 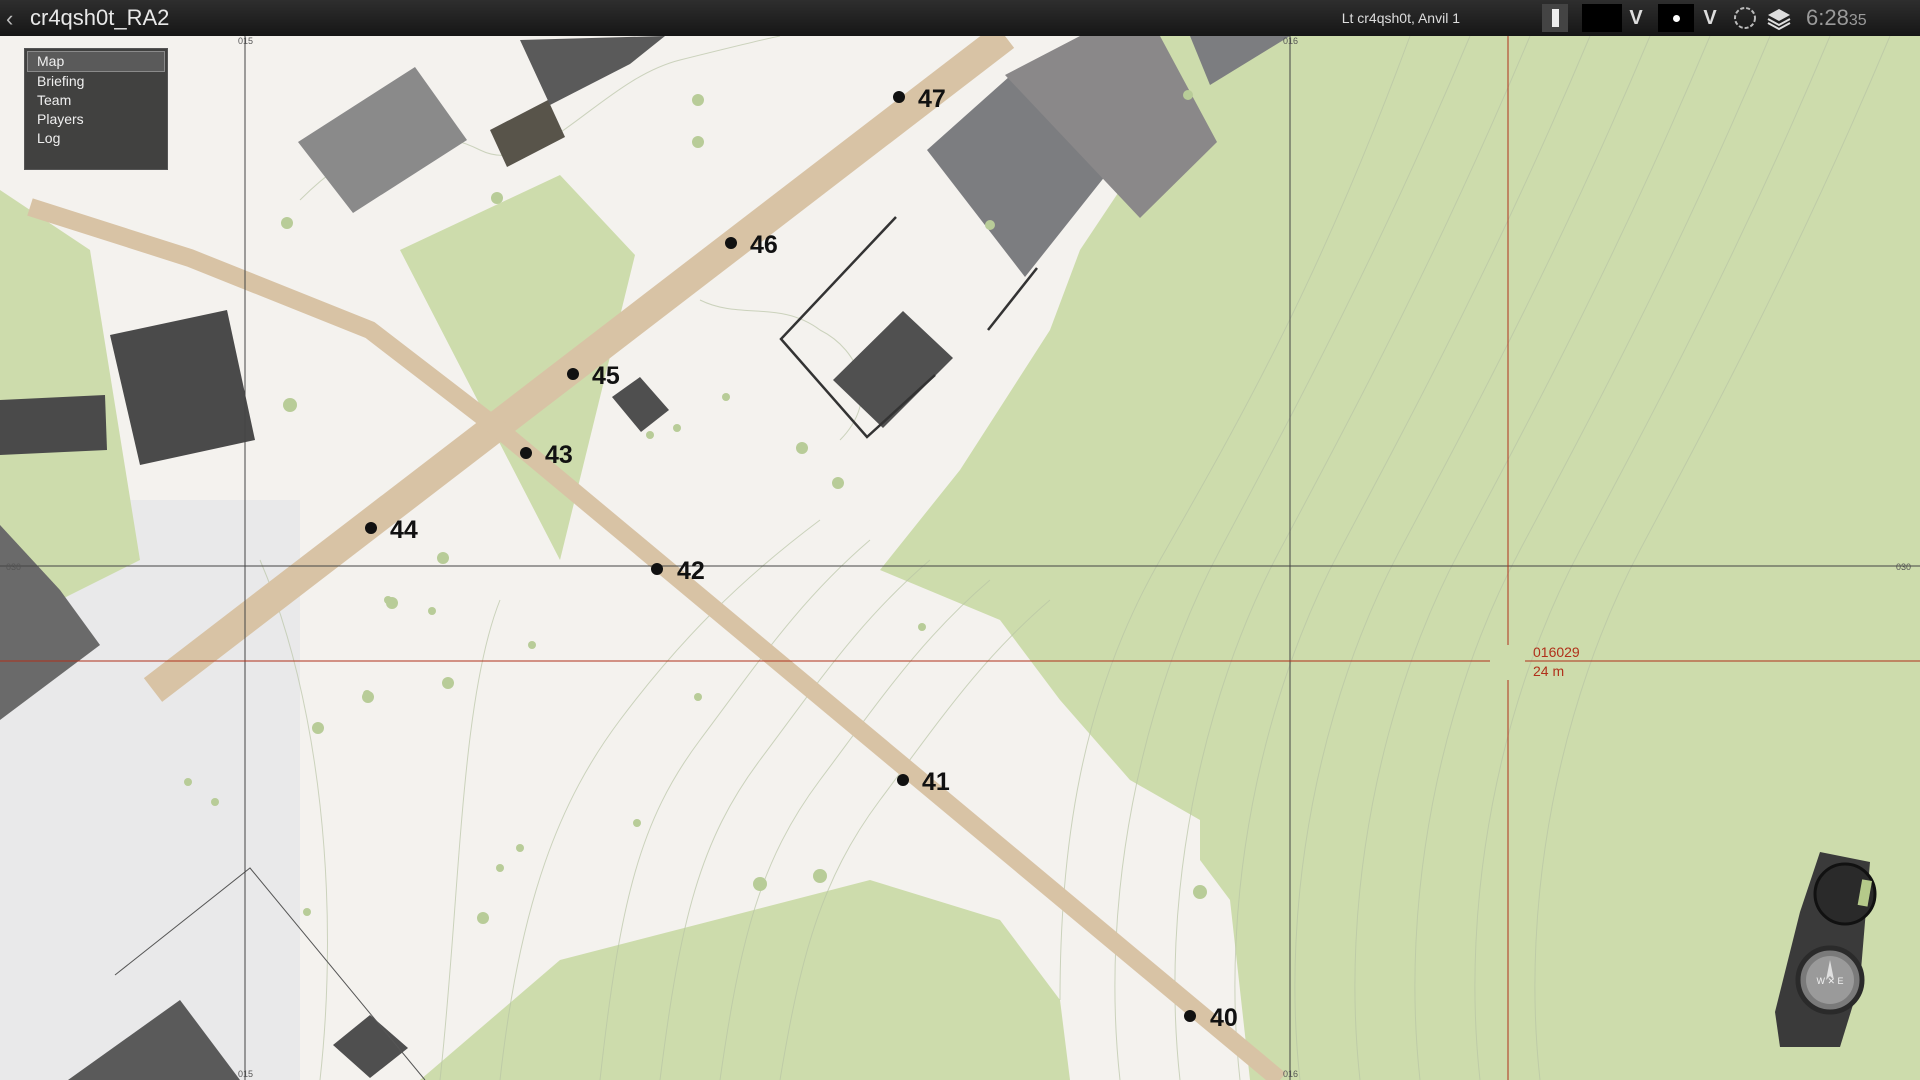 What do you see at coordinates (932, 99) in the screenshot?
I see `svg-text: 47` at bounding box center [932, 99].